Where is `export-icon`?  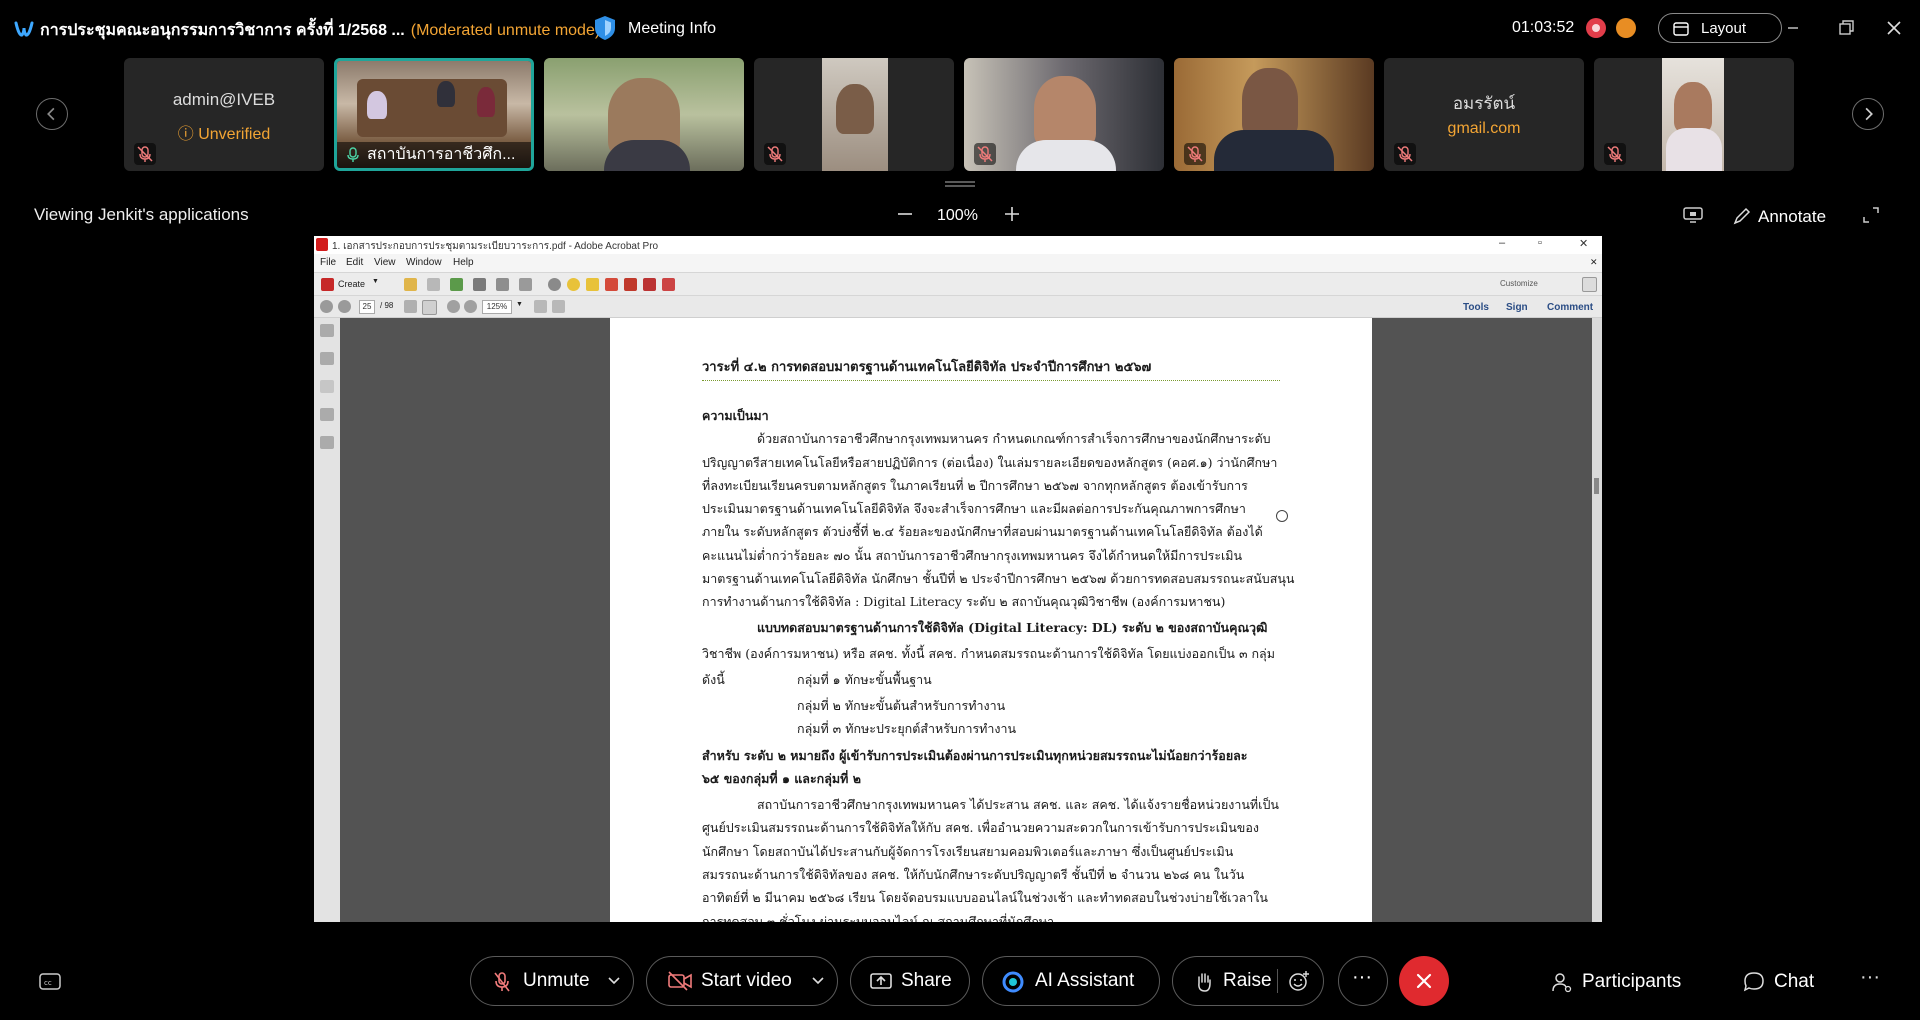
export-icon is located at coordinates (649, 284).